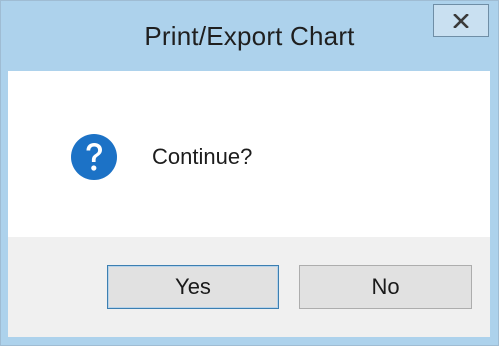  What do you see at coordinates (193, 287) in the screenshot?
I see `yes-button: Yes` at bounding box center [193, 287].